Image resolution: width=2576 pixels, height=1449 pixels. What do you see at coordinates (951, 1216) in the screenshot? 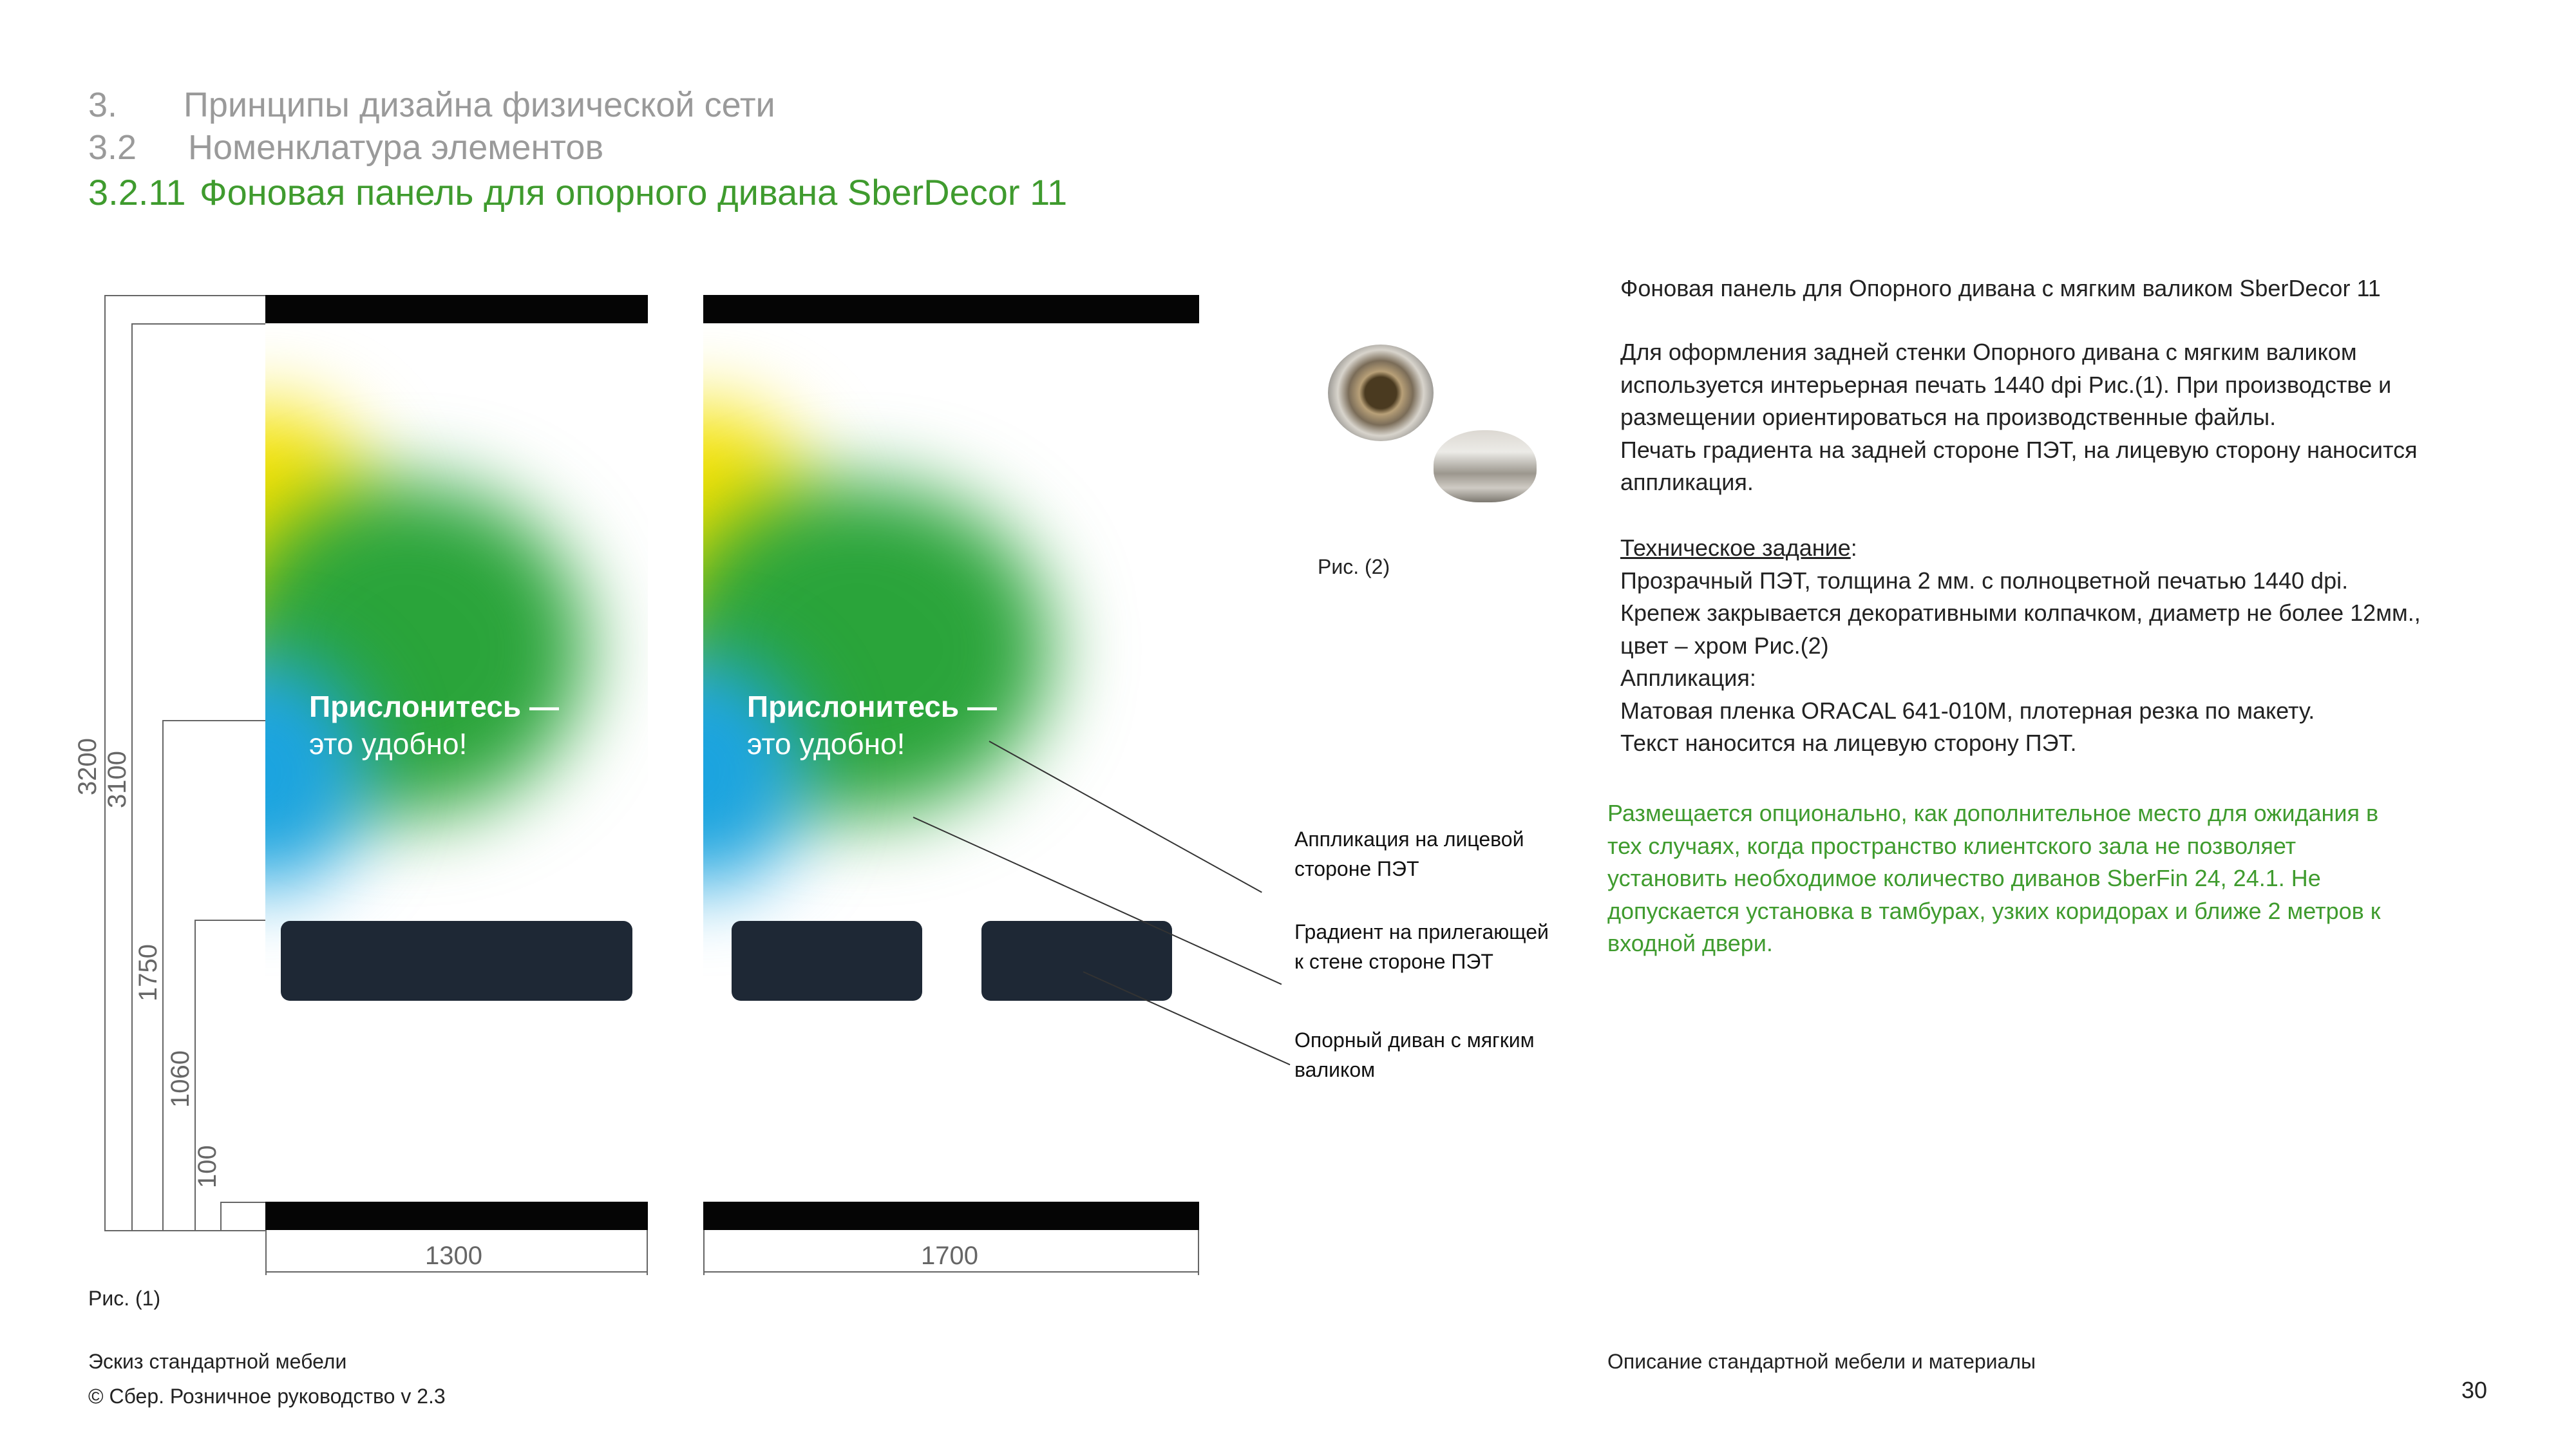
I see `panel-right-bottom-bar` at bounding box center [951, 1216].